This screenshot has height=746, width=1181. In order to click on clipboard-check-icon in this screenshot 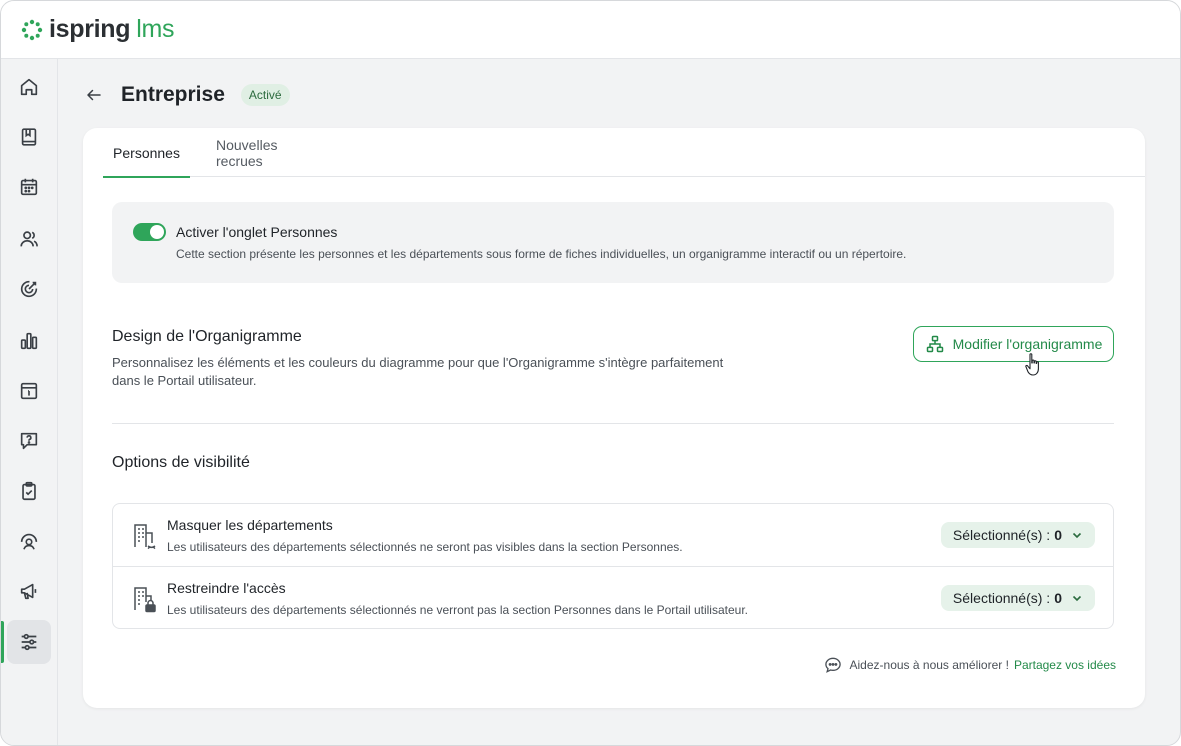, I will do `click(29, 491)`.